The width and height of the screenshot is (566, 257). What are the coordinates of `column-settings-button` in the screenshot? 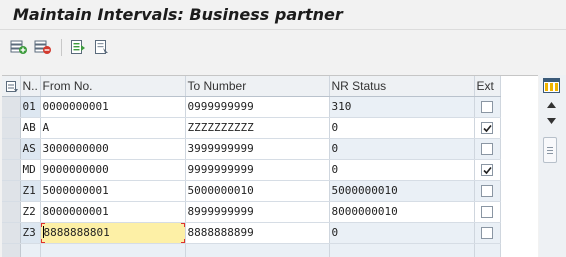 It's located at (551, 85).